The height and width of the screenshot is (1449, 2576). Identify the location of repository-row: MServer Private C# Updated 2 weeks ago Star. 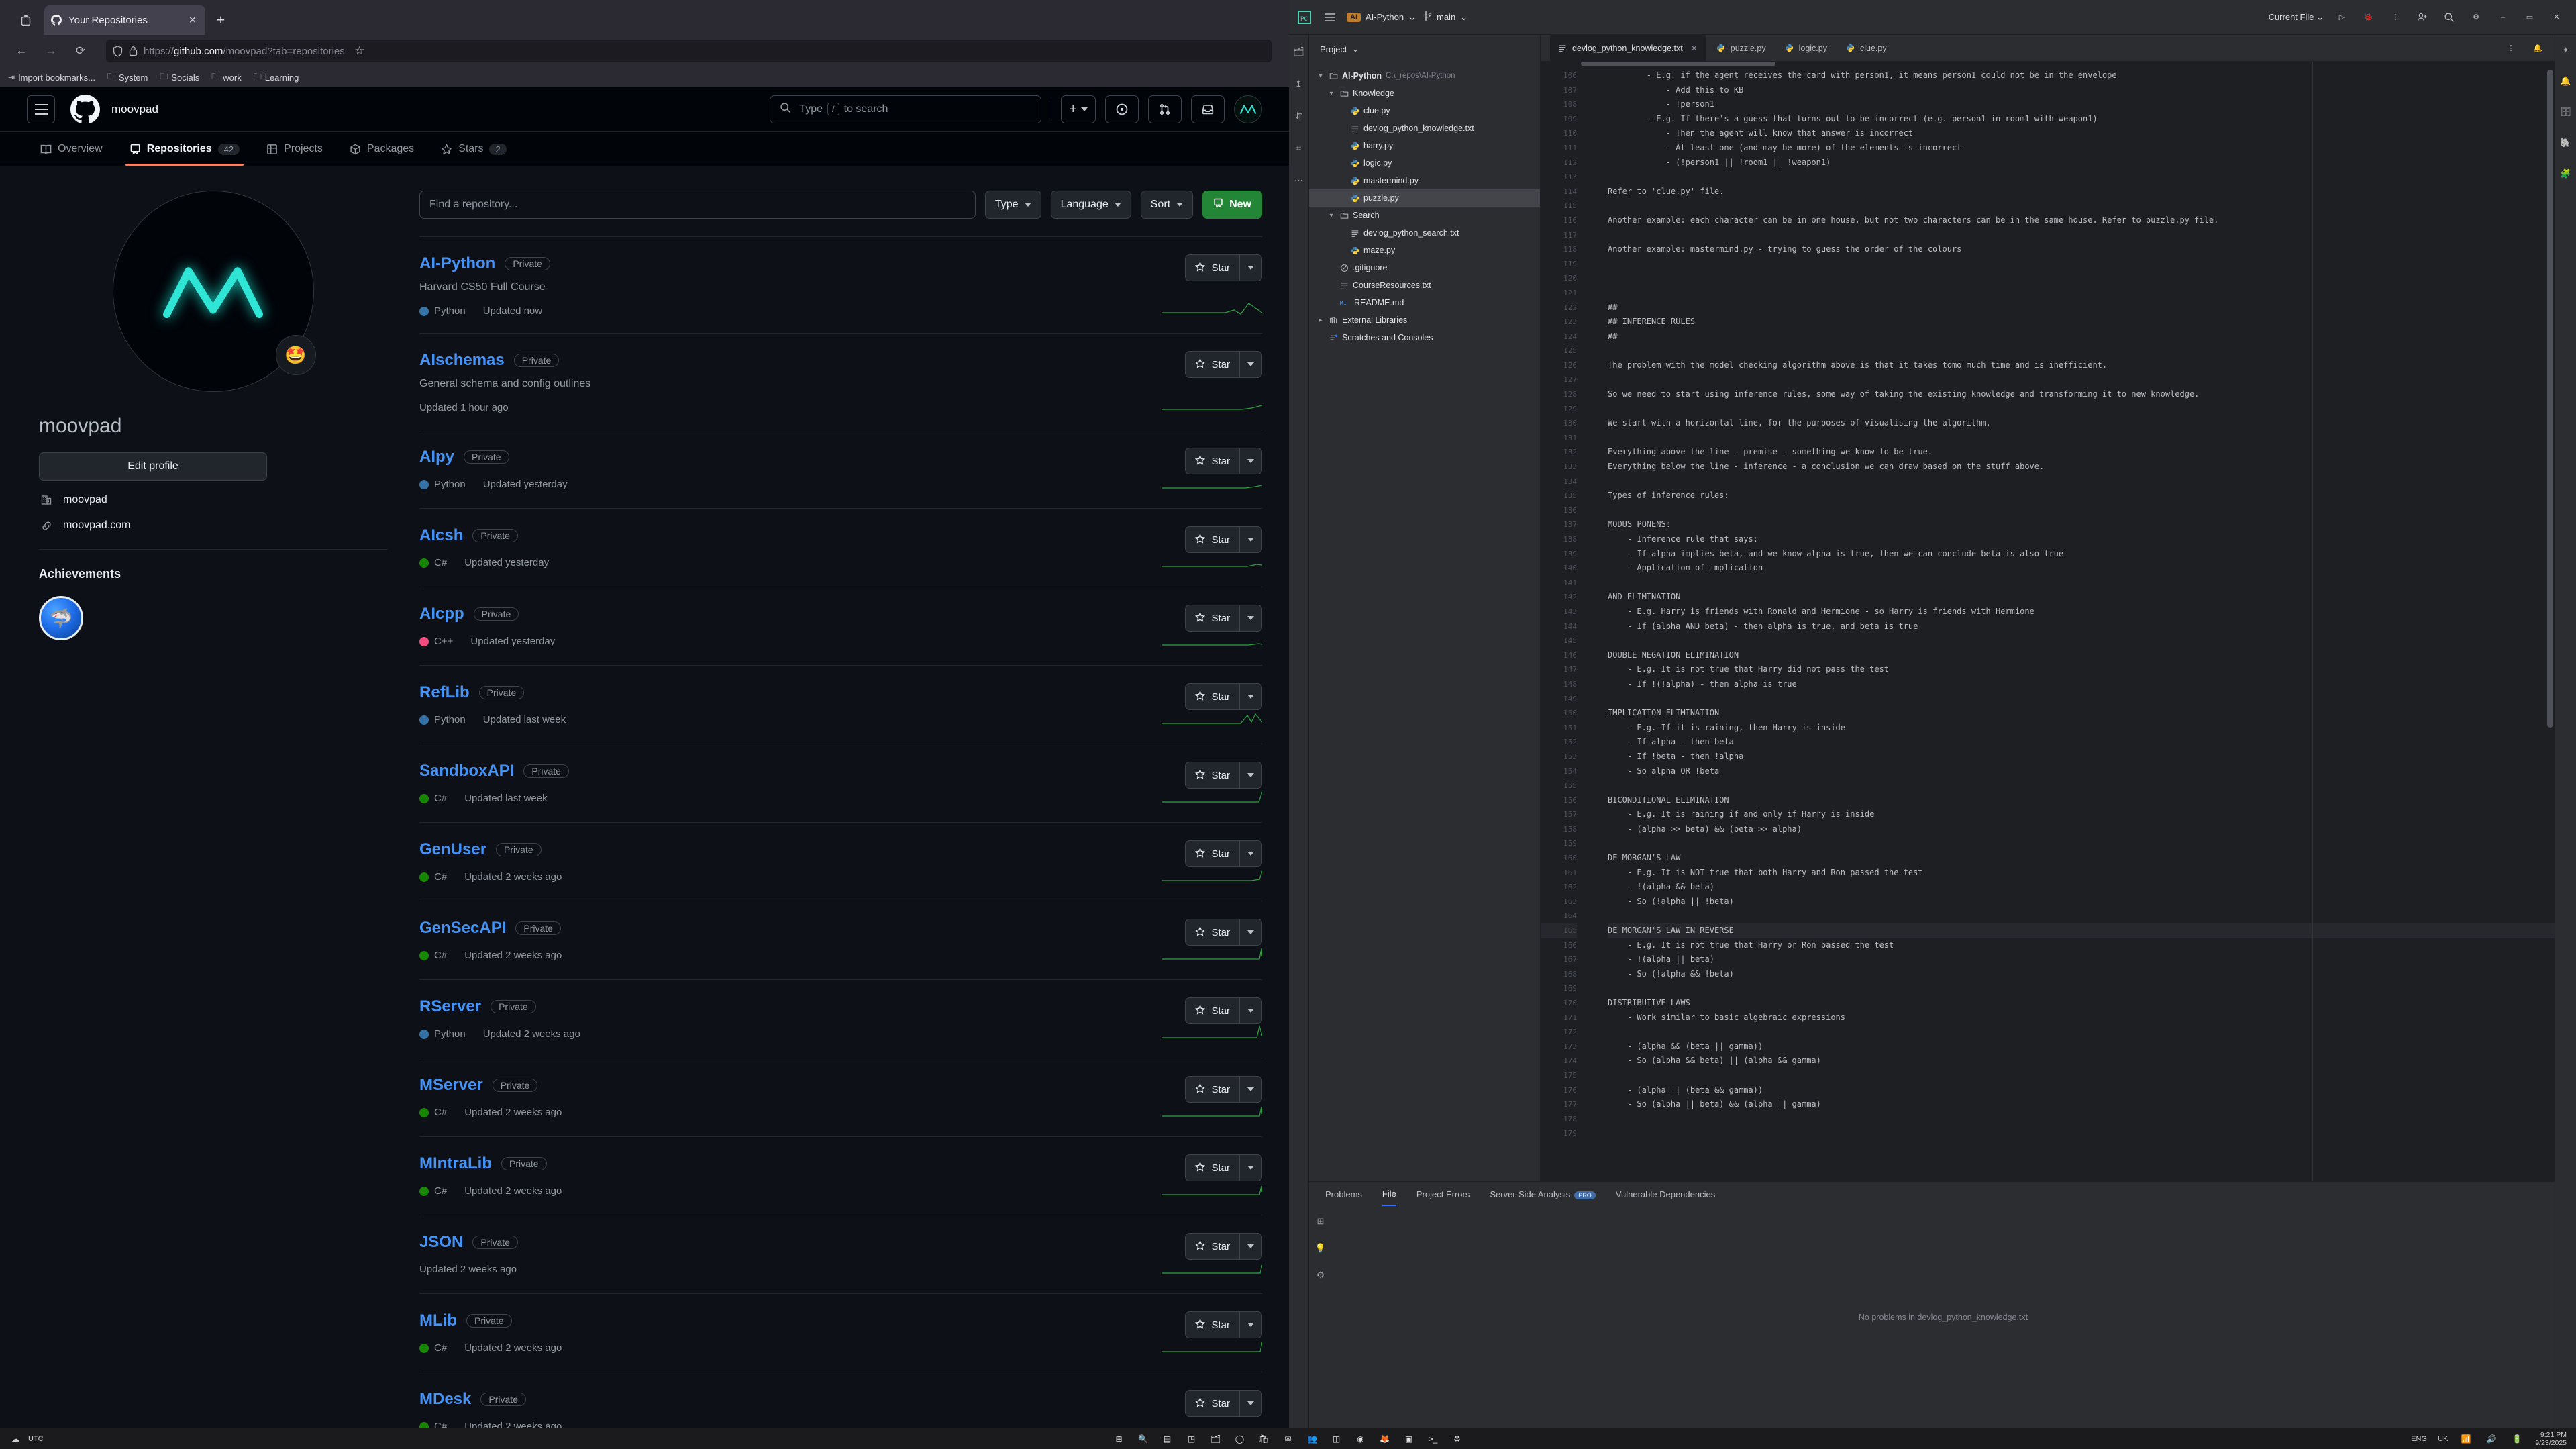
(840, 1097).